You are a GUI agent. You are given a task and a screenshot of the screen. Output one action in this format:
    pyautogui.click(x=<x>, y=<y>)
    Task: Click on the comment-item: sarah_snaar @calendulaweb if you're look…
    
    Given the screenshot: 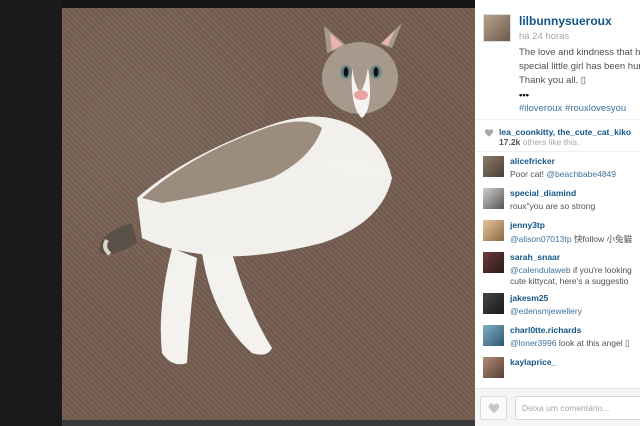 What is the action you would take?
    pyautogui.click(x=557, y=268)
    